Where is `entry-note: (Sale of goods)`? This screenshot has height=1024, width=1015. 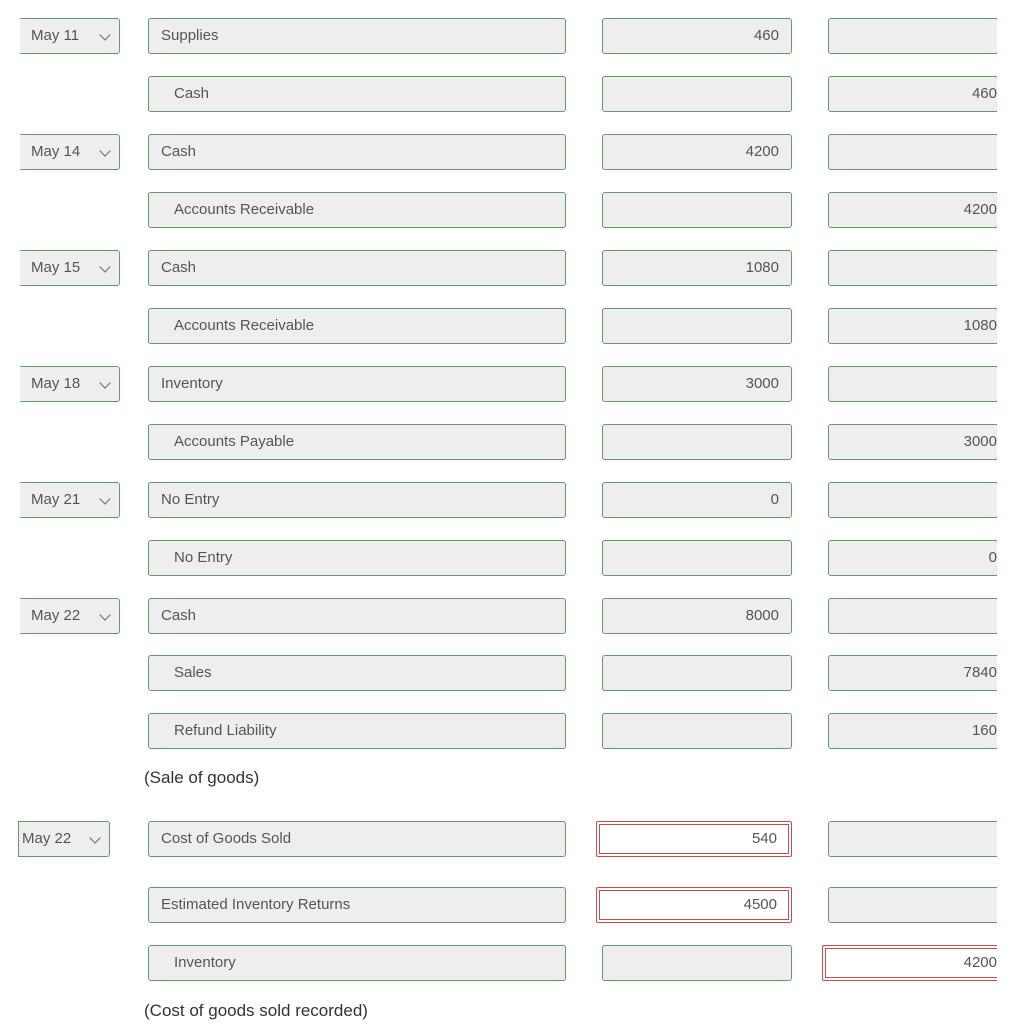 entry-note: (Sale of goods) is located at coordinates (202, 777).